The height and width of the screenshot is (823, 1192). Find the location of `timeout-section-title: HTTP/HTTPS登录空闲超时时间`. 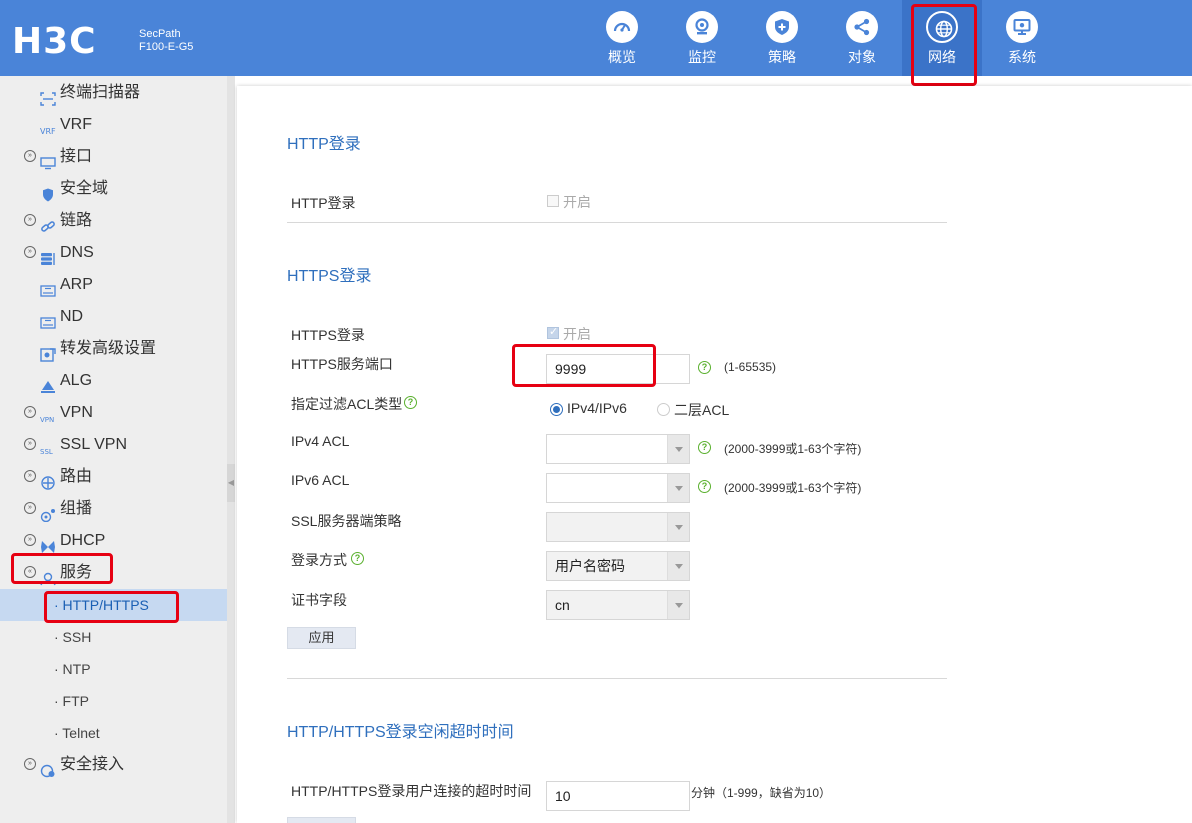

timeout-section-title: HTTP/HTTPS登录空闲超时时间 is located at coordinates (400, 732).